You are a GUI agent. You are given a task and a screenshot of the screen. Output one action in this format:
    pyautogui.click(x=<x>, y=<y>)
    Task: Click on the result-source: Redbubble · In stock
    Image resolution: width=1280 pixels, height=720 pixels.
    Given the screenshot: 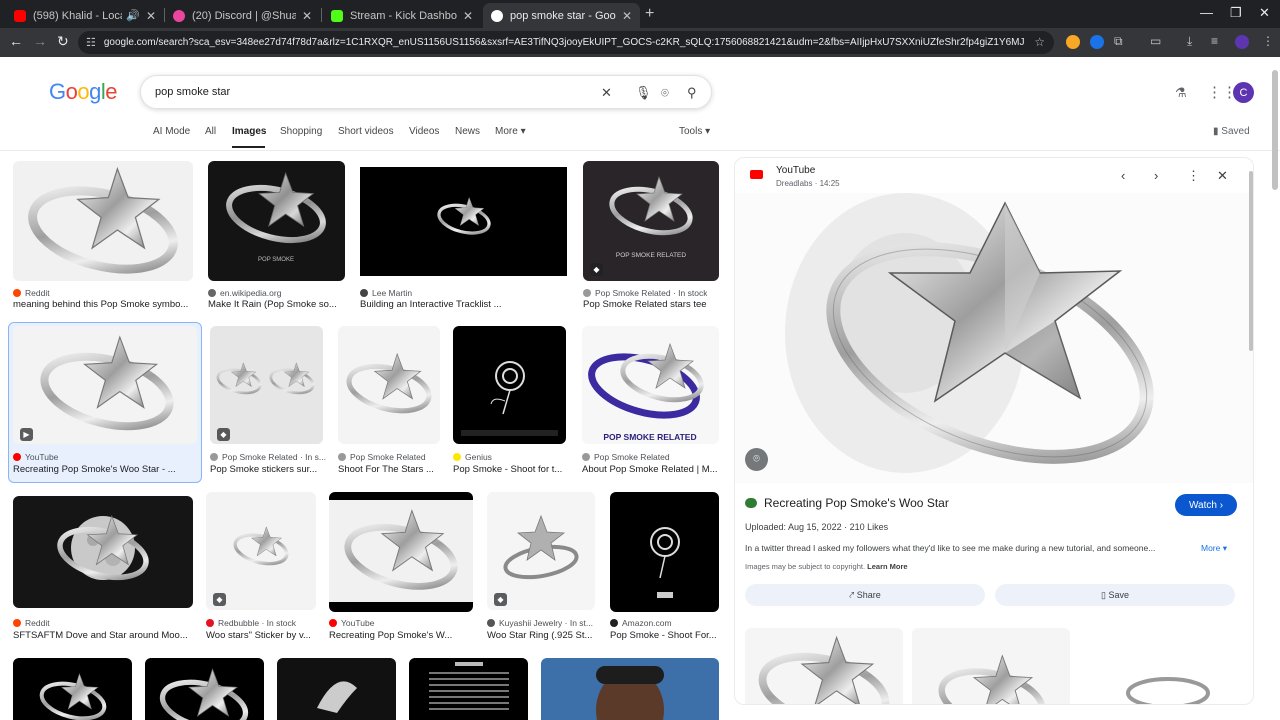 What is the action you would take?
    pyautogui.click(x=251, y=623)
    